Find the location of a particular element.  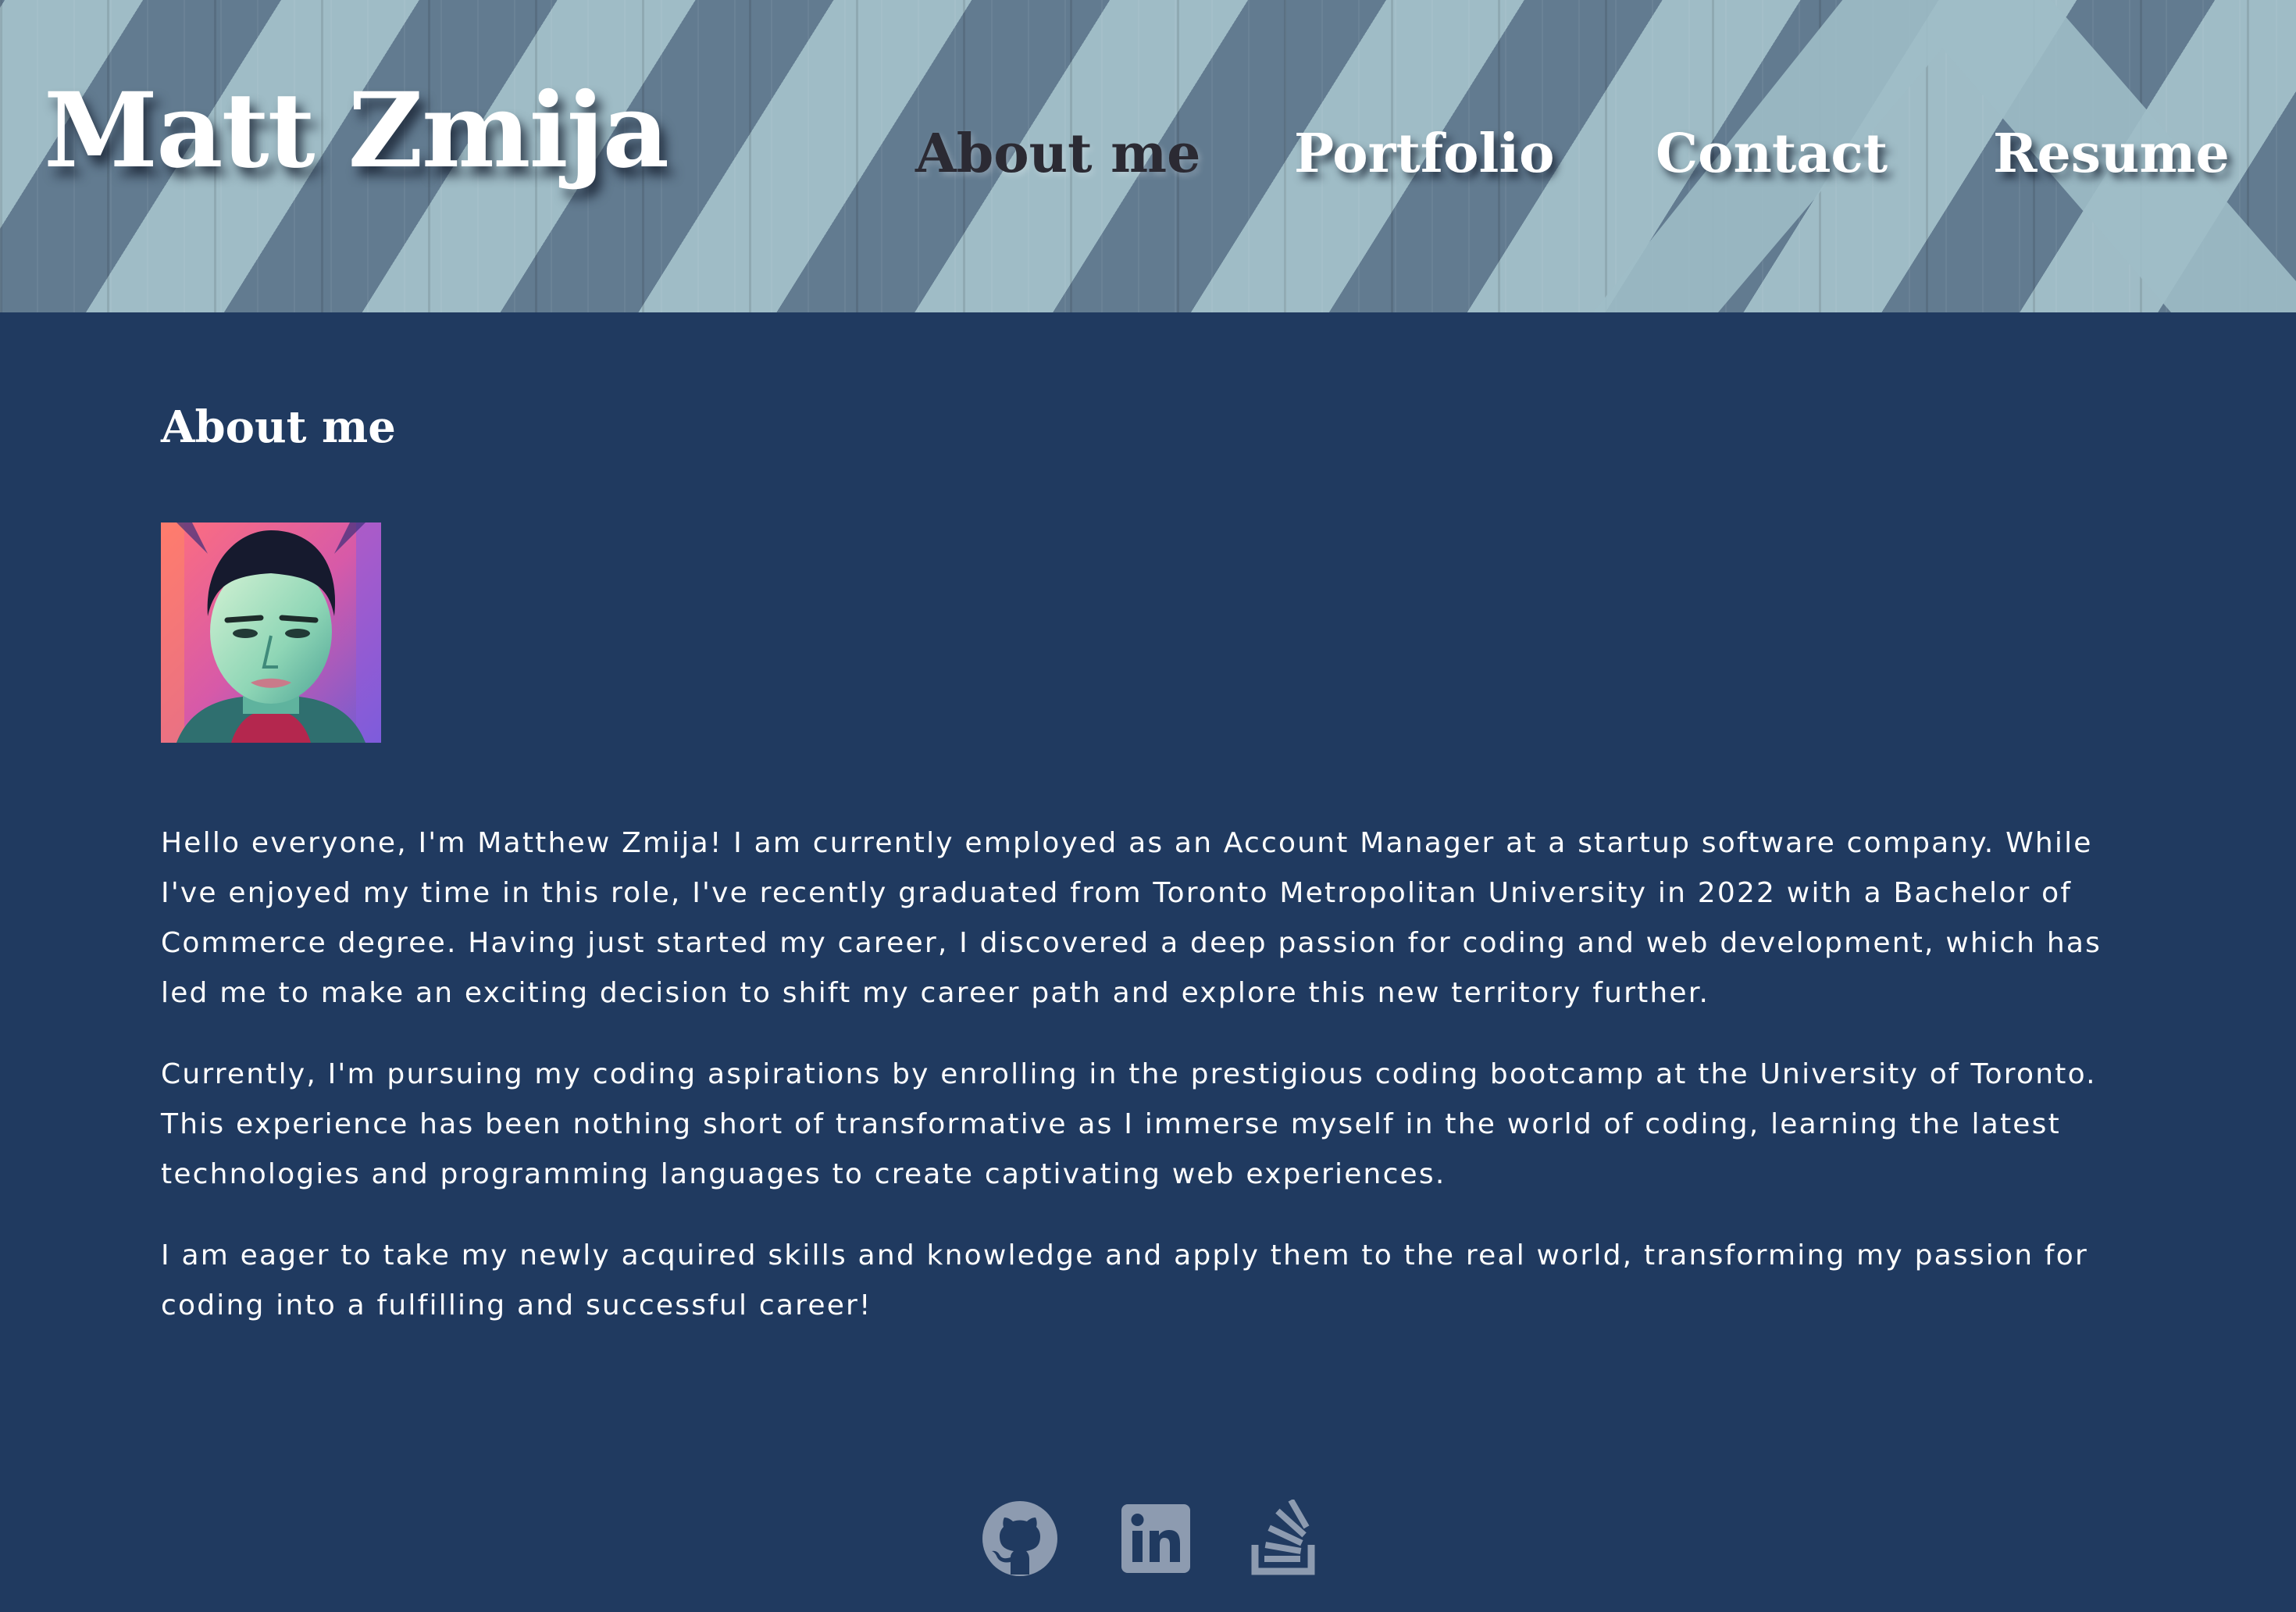

section-heading: About me is located at coordinates (278, 427).